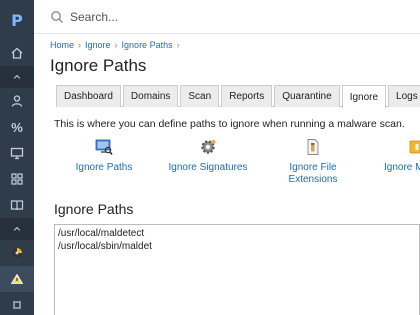 This screenshot has width=420, height=315. I want to click on sidebar: P %, so click(17, 157).